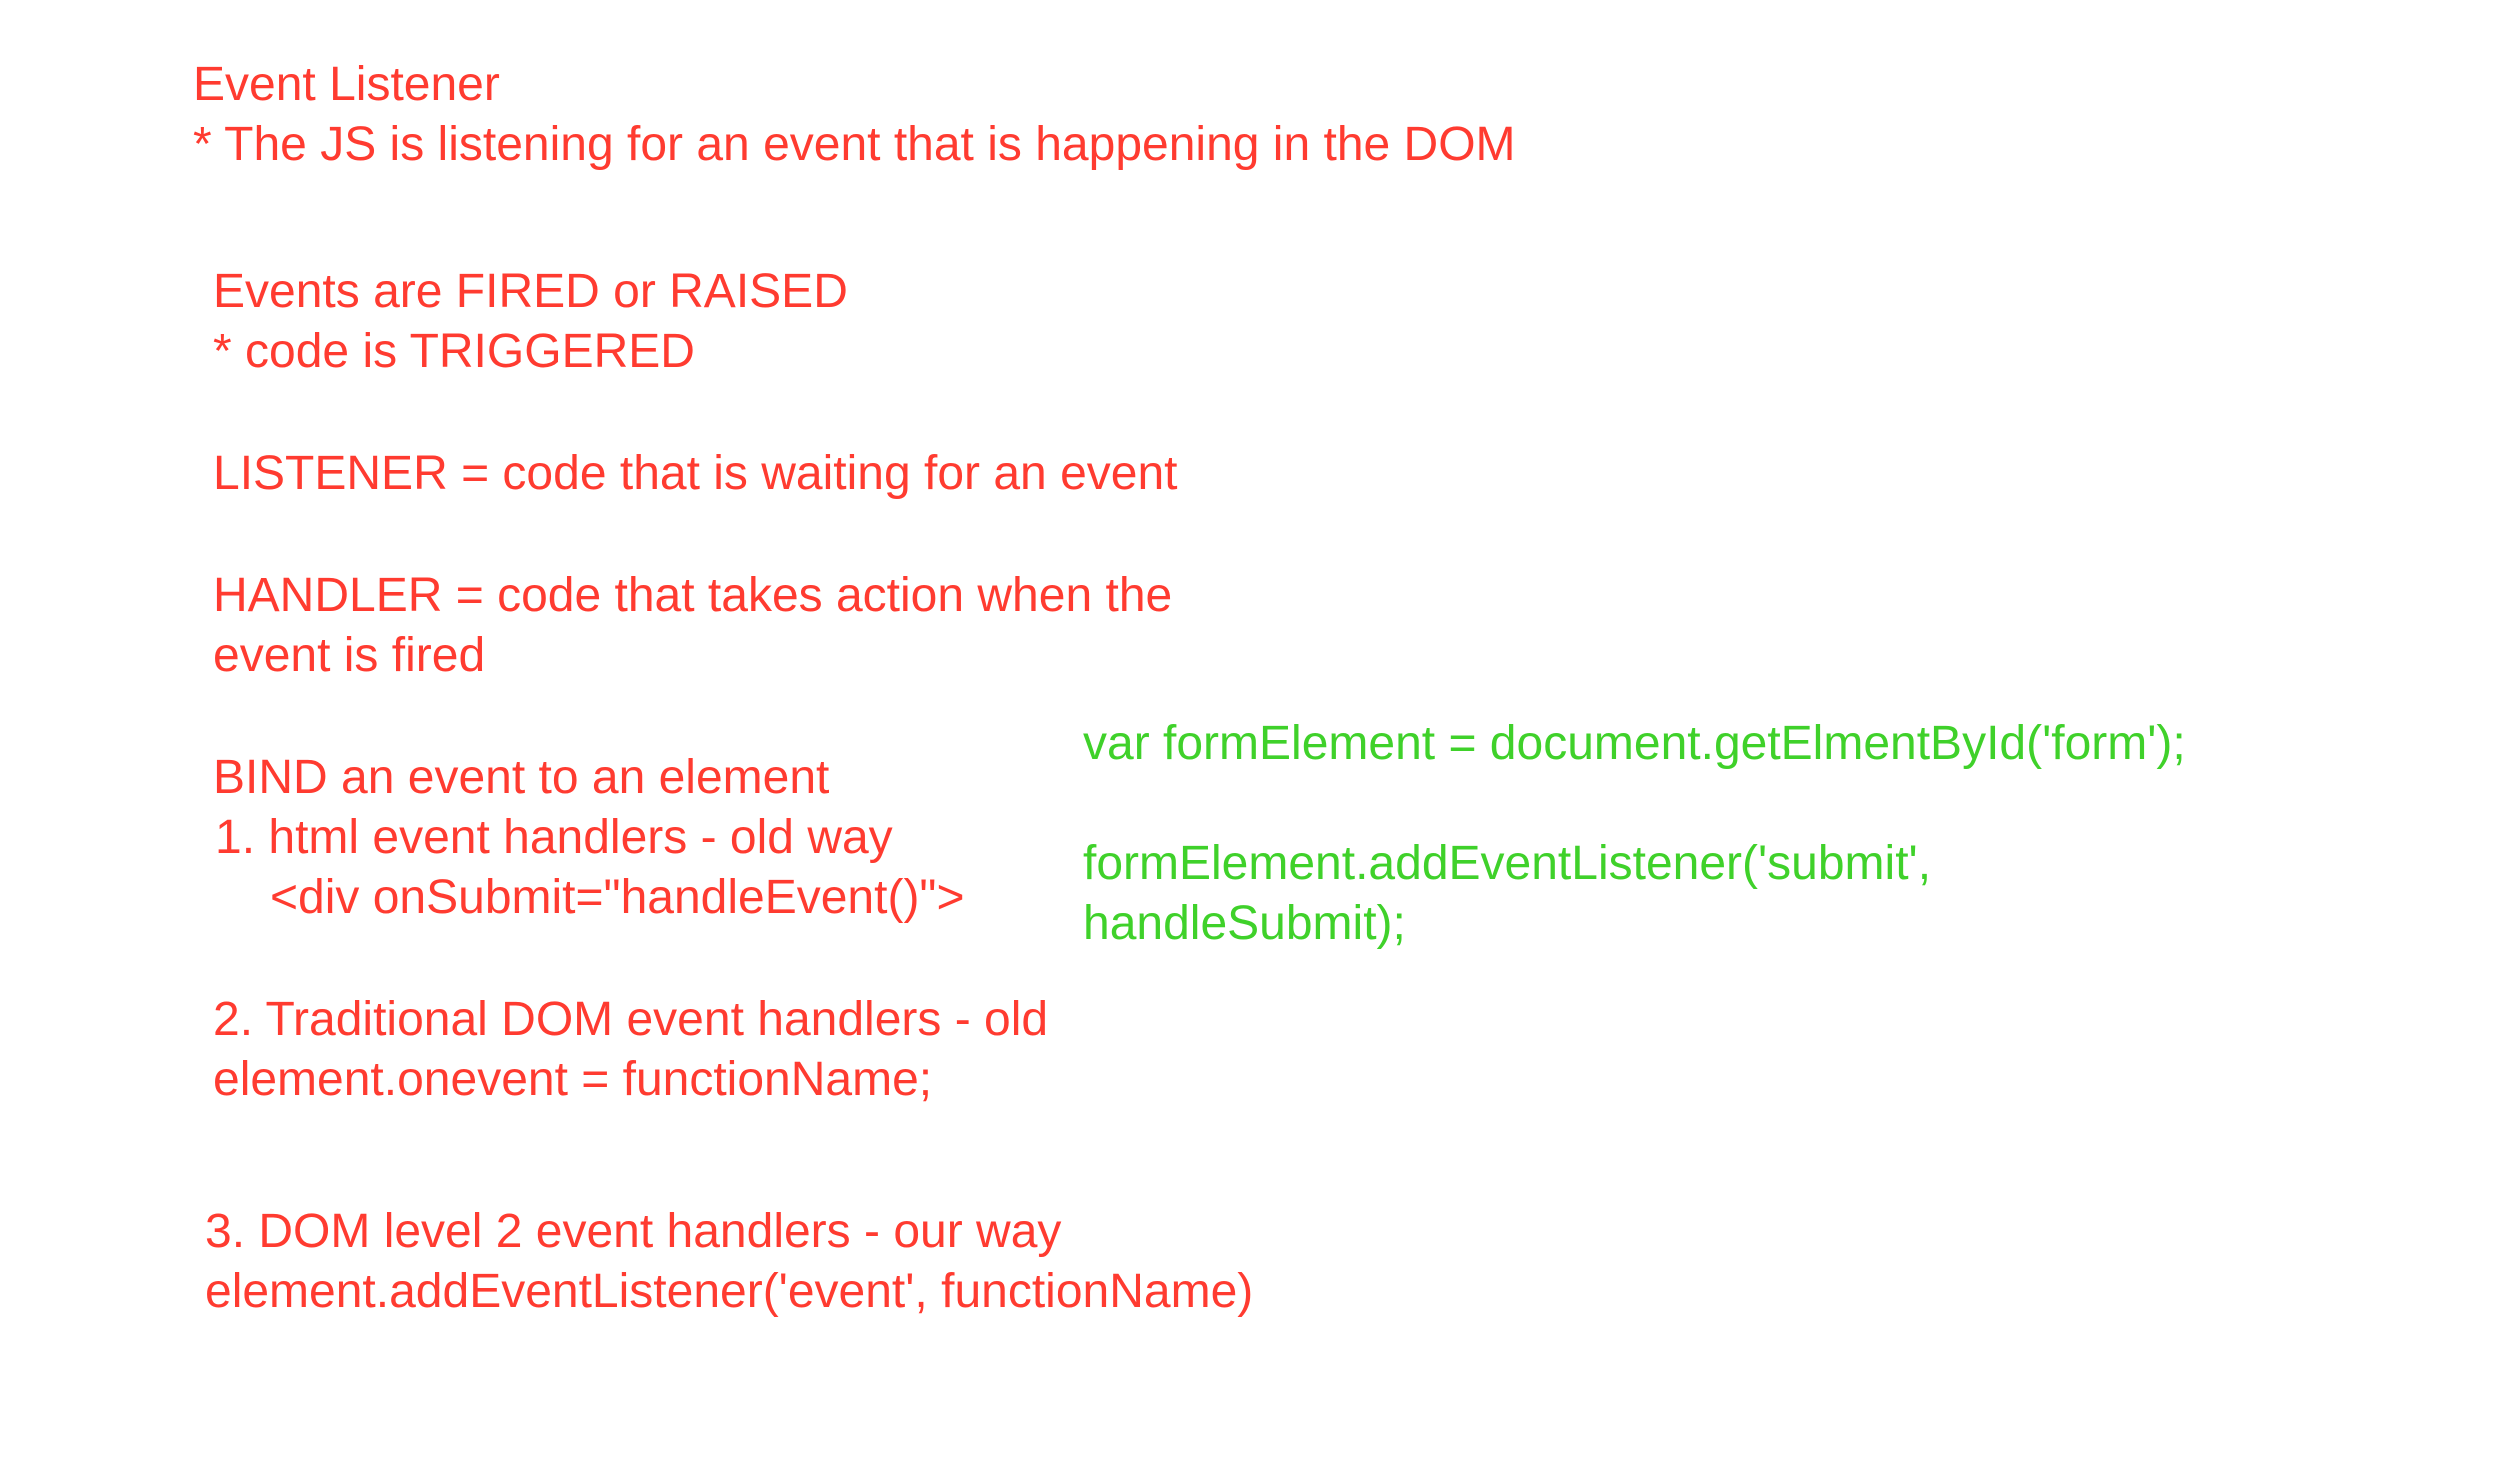  I want to click on method-3-heading: 3. DOM level 2 event handlers - our way, so click(633, 1231).